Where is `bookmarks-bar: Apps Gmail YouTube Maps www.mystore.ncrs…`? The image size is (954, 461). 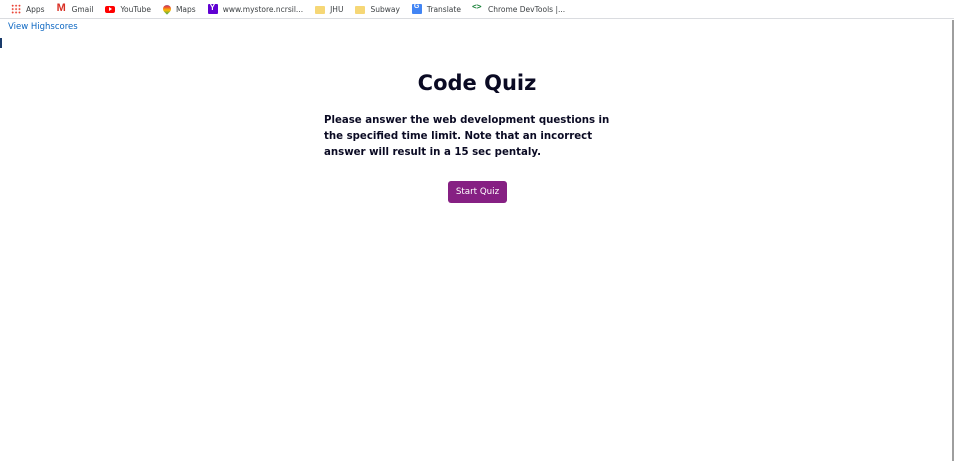
bookmarks-bar: Apps Gmail YouTube Maps www.mystore.ncrs… is located at coordinates (477, 9).